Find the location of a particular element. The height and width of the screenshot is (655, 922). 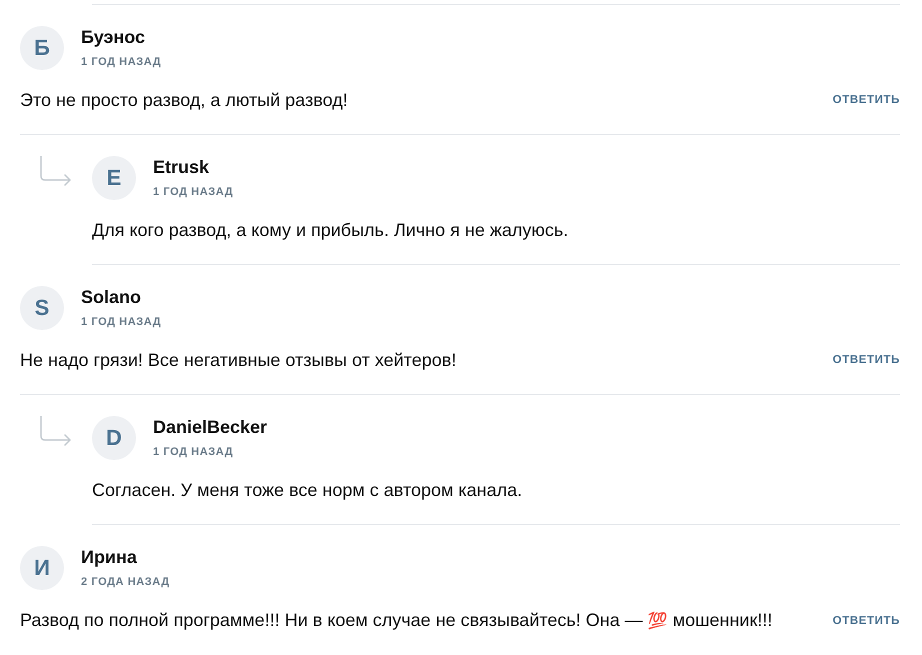

user-avatar: Б is located at coordinates (42, 48).